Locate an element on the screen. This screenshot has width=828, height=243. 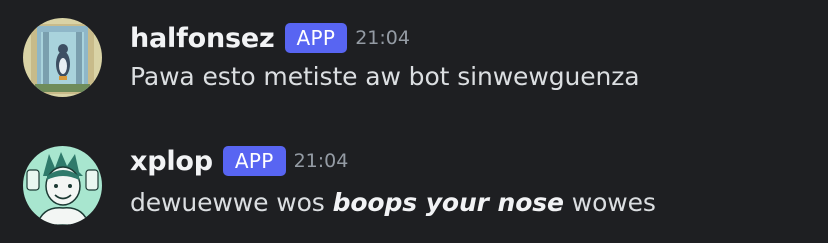
message-content: Pawa esto metiste aw bot sinwewguenza is located at coordinates (385, 76).